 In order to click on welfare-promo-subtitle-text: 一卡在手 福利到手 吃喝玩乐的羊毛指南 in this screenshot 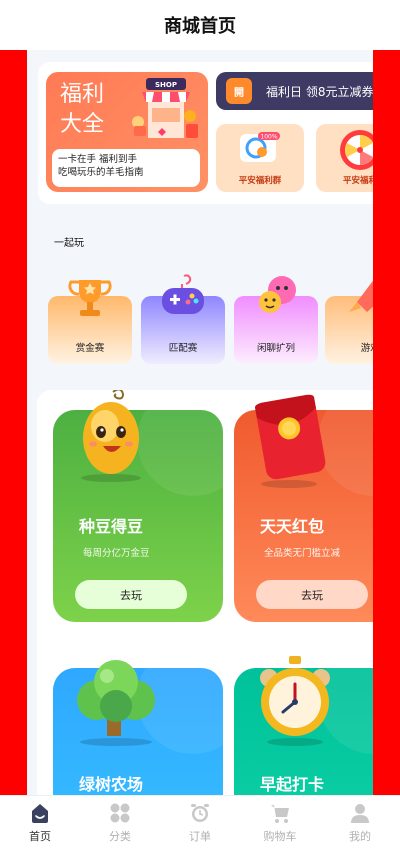, I will do `click(101, 166)`.